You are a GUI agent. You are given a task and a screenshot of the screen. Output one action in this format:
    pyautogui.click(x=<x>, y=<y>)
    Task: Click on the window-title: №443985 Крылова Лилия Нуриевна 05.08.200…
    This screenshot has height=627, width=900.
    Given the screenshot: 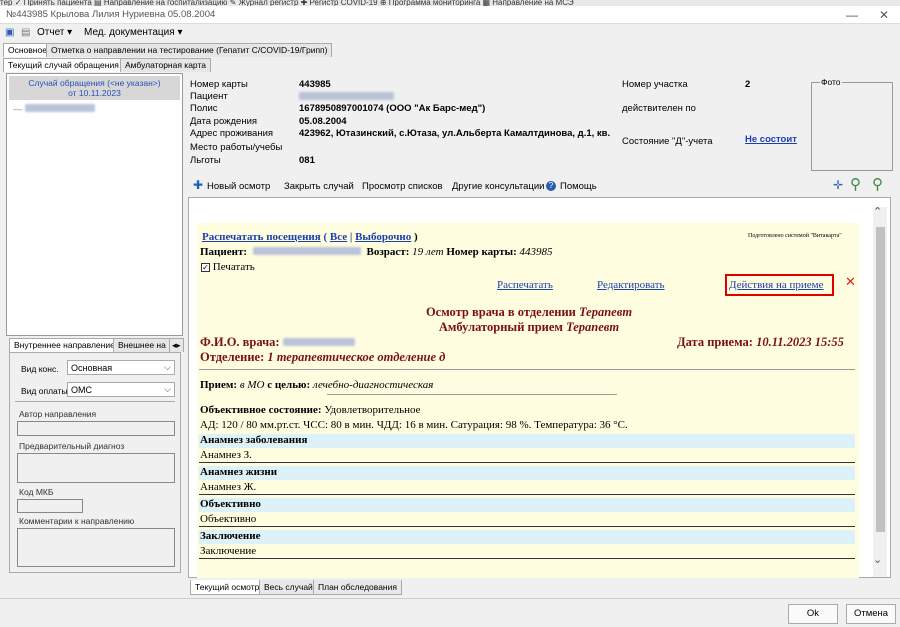 What is the action you would take?
    pyautogui.click(x=111, y=14)
    